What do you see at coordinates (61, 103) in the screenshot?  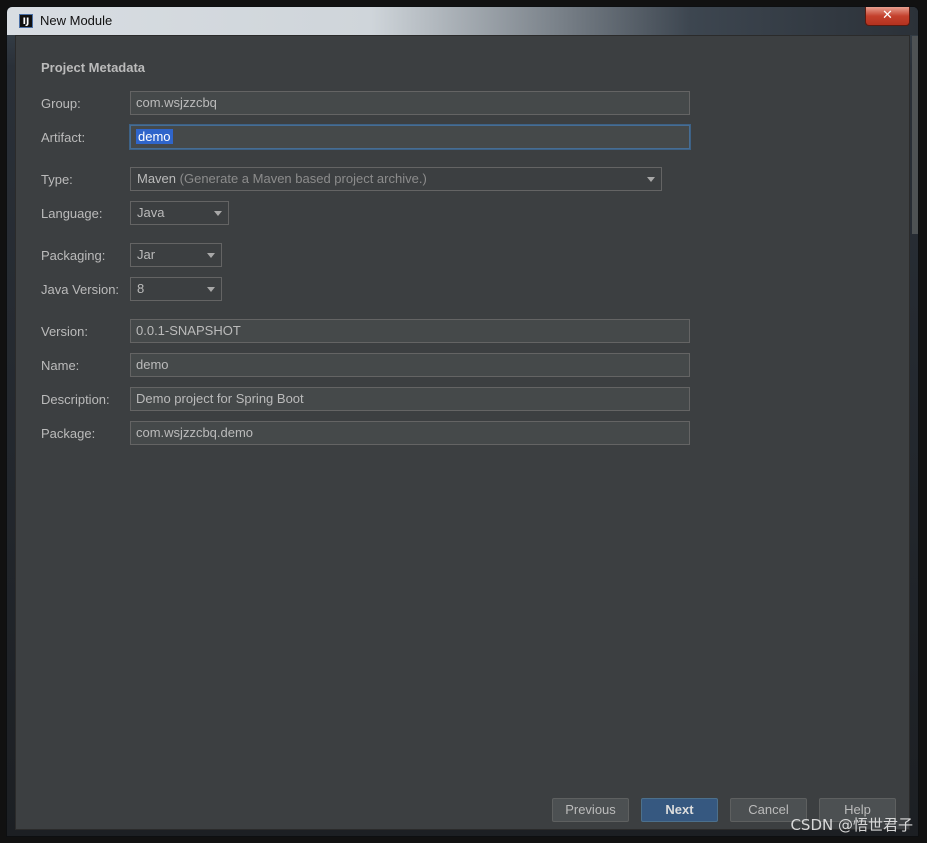 I see `group-label: Group:` at bounding box center [61, 103].